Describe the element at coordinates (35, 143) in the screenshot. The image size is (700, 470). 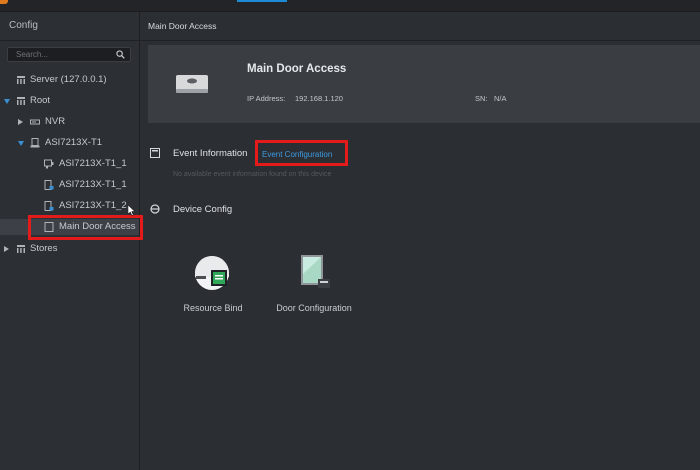
I see `access-controller-icon` at that location.